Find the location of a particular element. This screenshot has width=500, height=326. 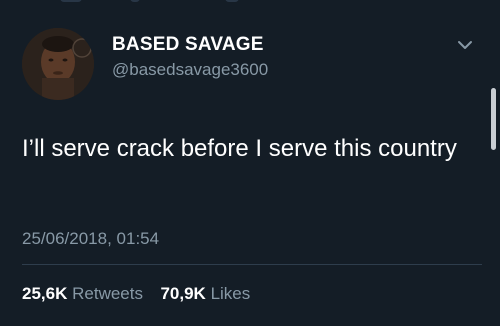

tweet-stats: 25,6K Retweets 70,9K Likes is located at coordinates (136, 294).